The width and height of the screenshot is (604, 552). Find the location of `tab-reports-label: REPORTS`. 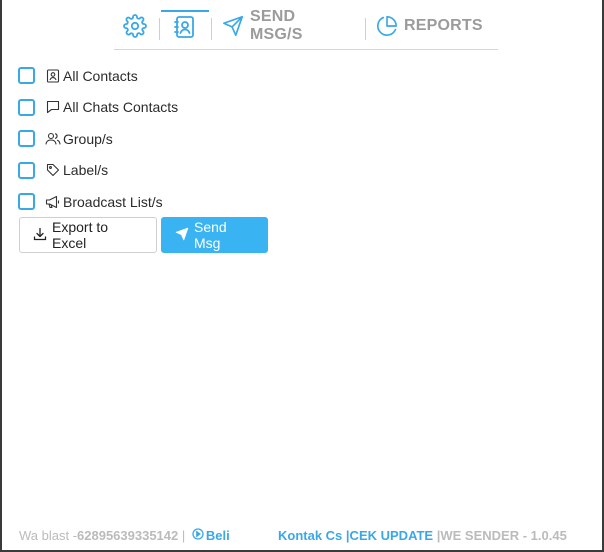

tab-reports-label: REPORTS is located at coordinates (443, 25).